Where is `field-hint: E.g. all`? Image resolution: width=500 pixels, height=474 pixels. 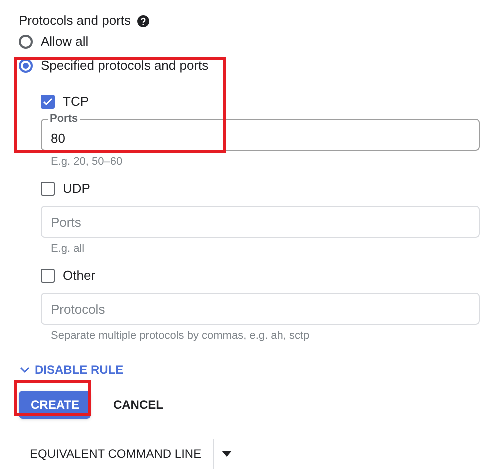 field-hint: E.g. all is located at coordinates (68, 249).